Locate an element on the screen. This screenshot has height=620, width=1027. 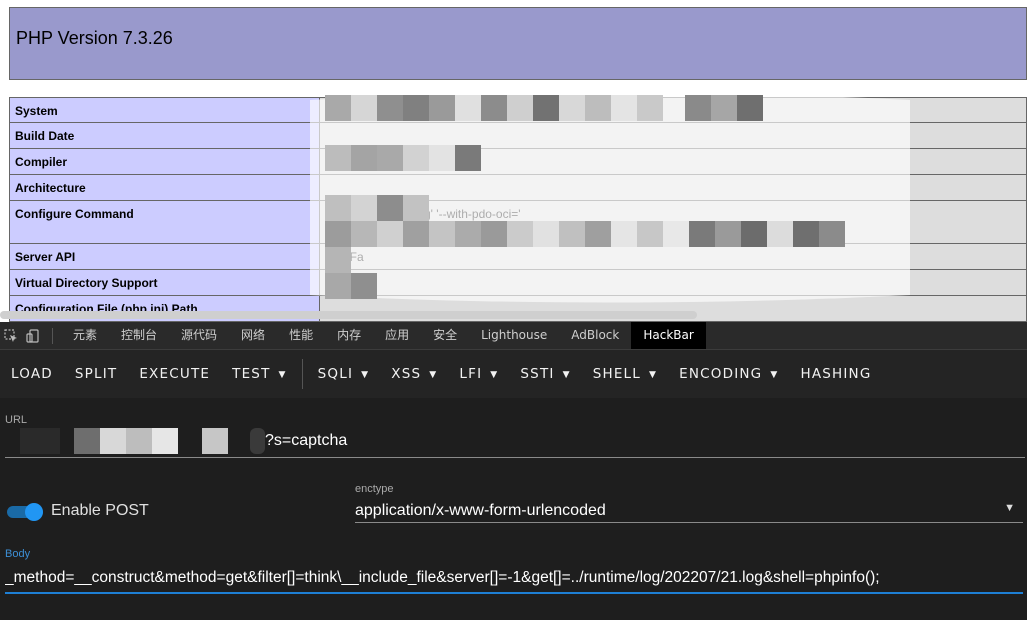
shell-label: SHELL is located at coordinates (616, 374).